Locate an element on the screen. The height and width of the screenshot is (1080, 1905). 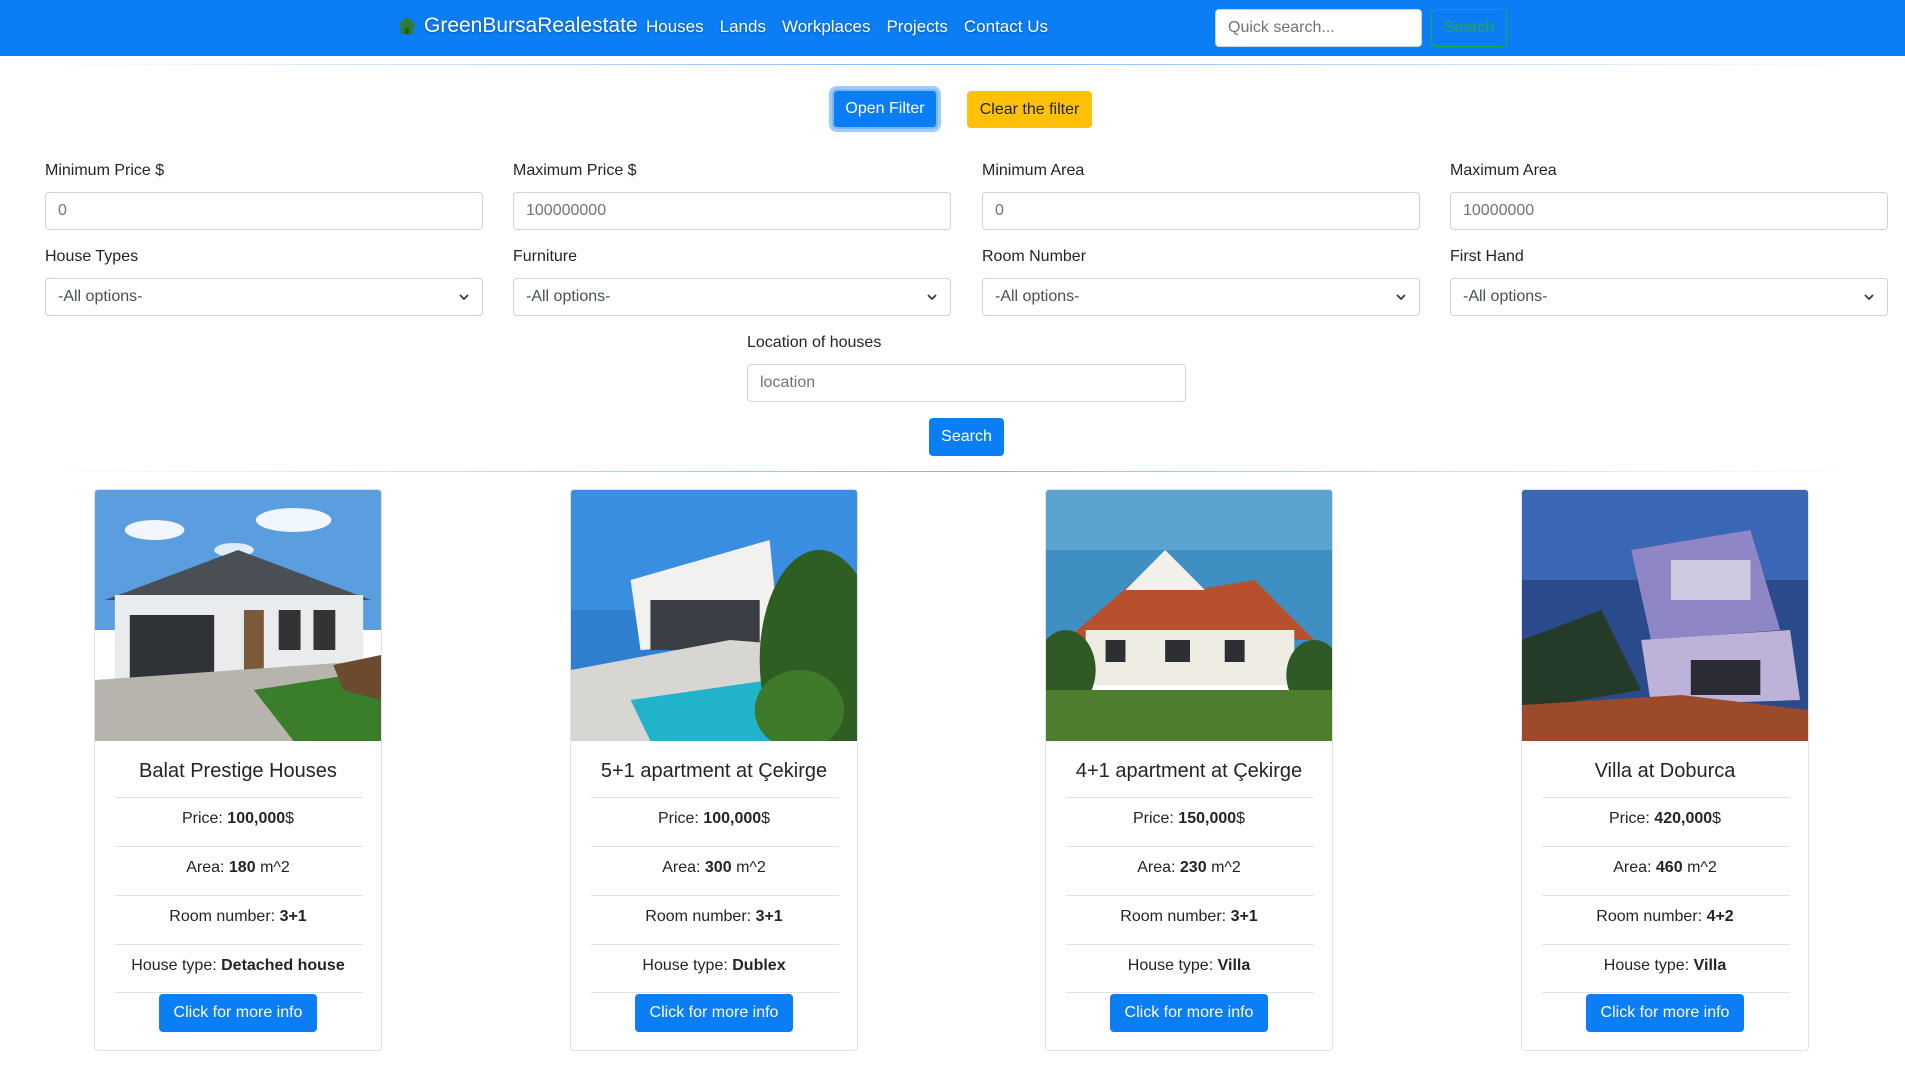
clear-filter-button: Clear the filter is located at coordinates (1029, 109).